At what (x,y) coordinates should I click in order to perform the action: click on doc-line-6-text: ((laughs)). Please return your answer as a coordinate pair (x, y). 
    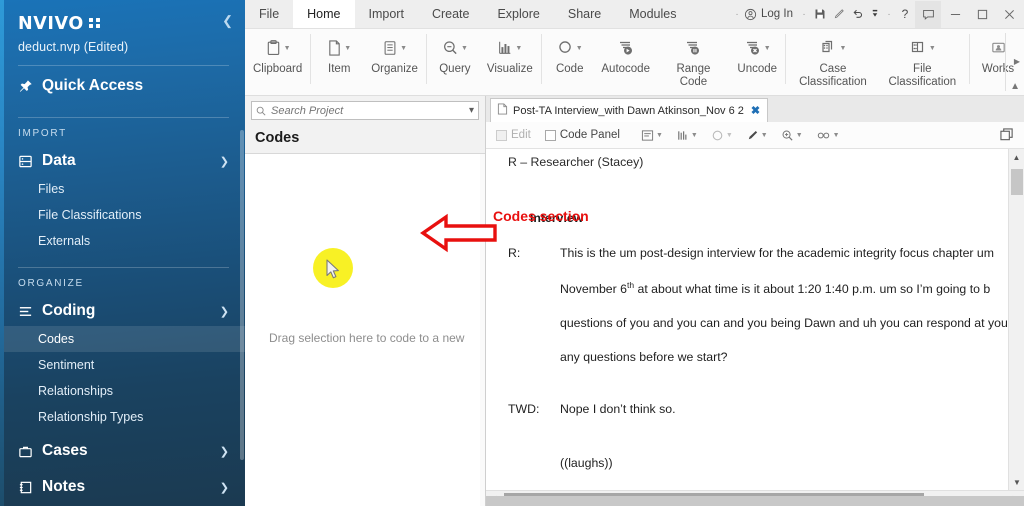
    Looking at the image, I should click on (586, 463).